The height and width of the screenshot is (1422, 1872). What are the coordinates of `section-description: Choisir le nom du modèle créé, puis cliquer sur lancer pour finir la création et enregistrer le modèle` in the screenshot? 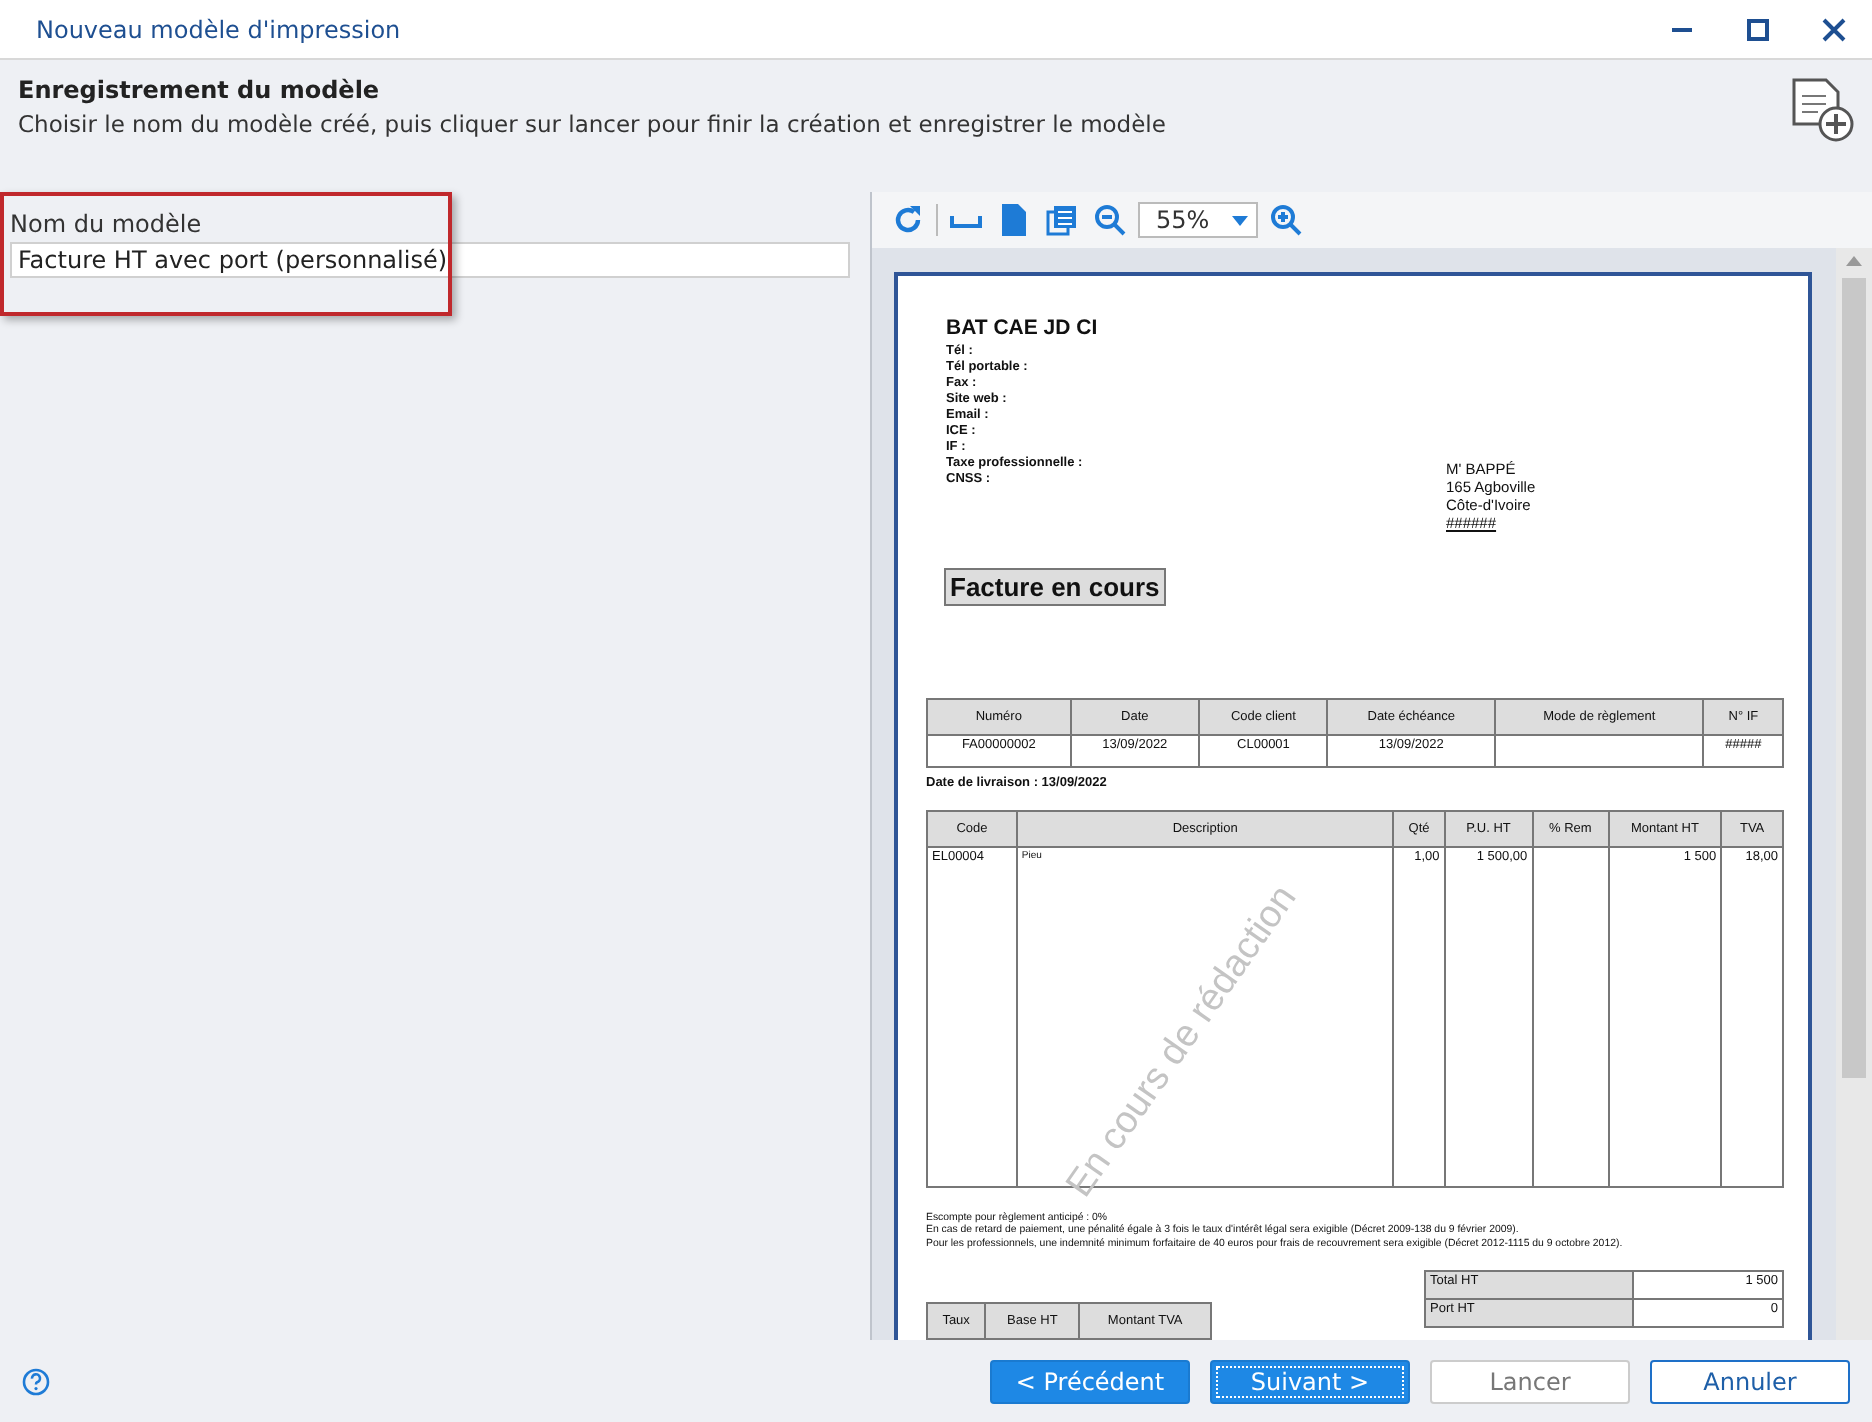 It's located at (593, 124).